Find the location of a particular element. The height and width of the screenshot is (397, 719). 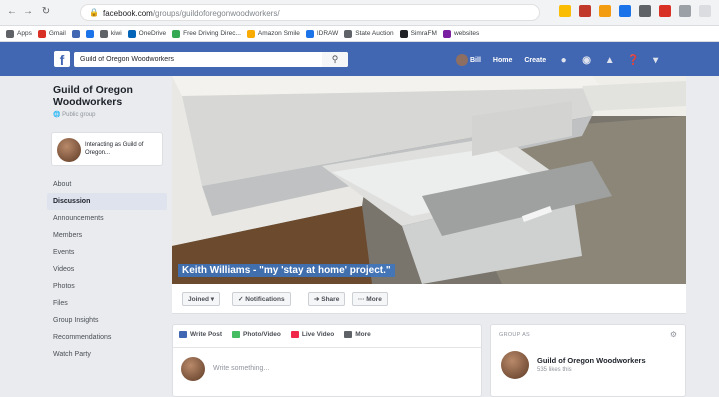

notifications-bell-icon: ▲ is located at coordinates (609, 60).